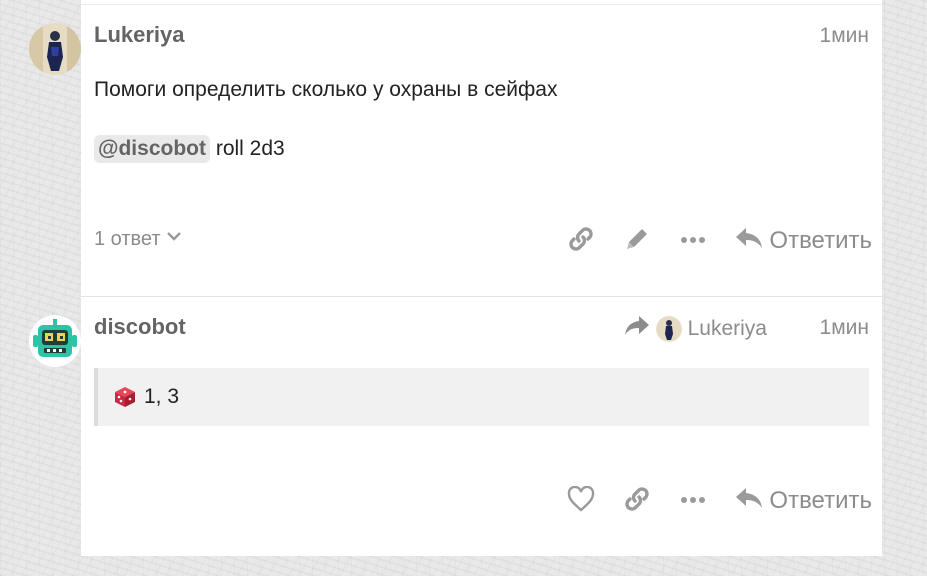 This screenshot has height=576, width=927. I want to click on reply-to-avatar, so click(668, 329).